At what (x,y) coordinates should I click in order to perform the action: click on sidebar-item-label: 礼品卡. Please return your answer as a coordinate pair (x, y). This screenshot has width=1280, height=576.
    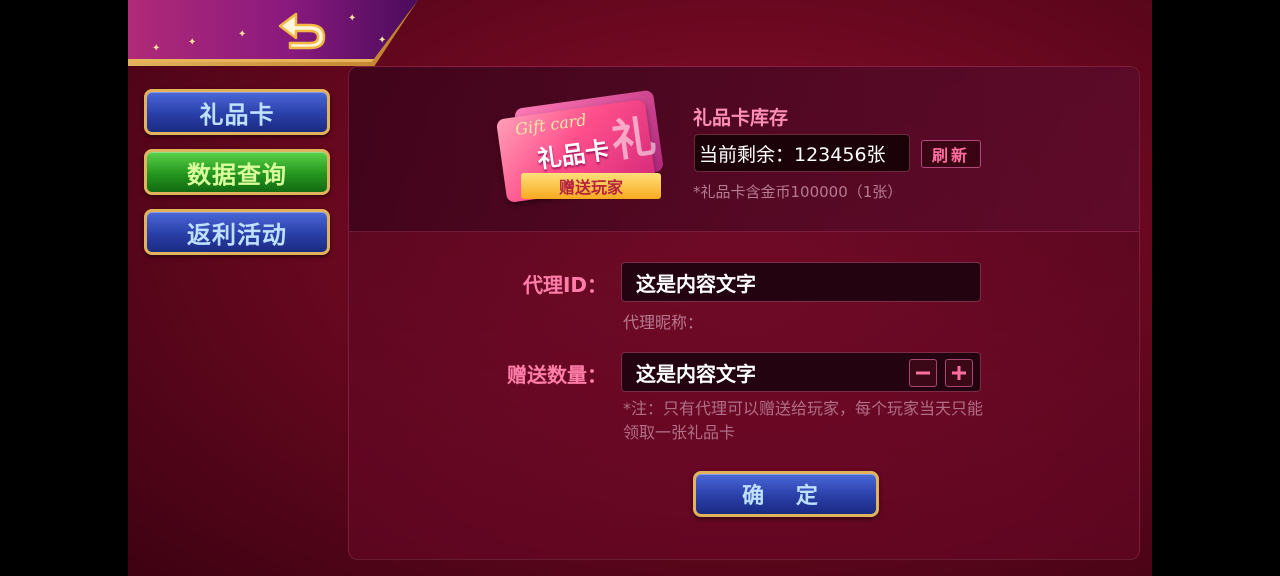
    Looking at the image, I should click on (237, 114).